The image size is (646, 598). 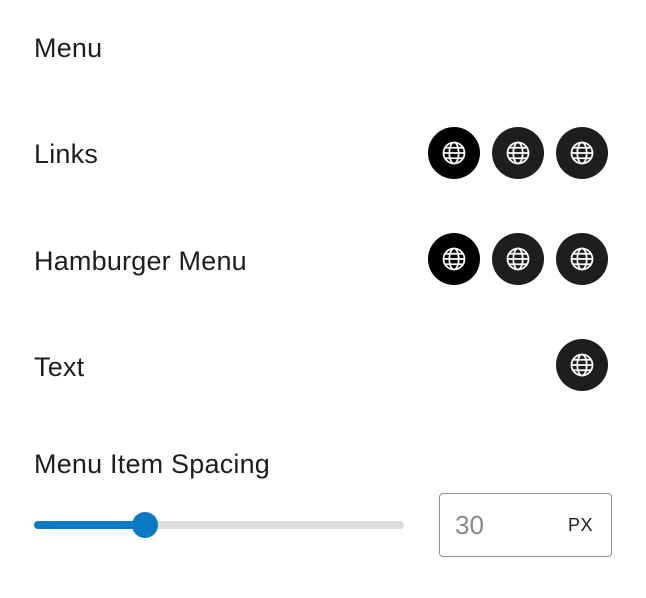 I want to click on hamburger-menu-color-swatches, so click(x=518, y=259).